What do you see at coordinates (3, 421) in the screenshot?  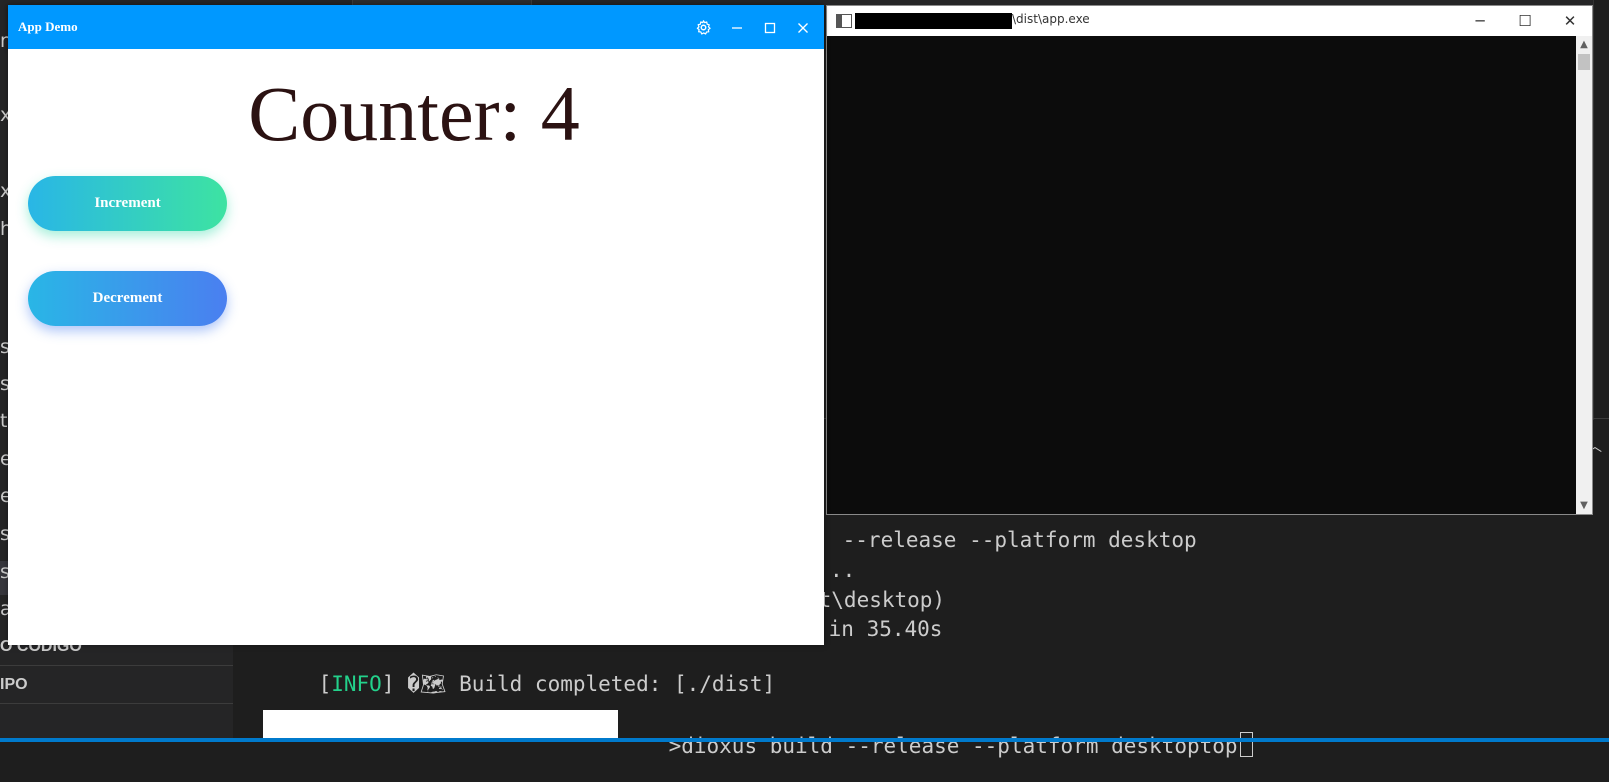 I see `sidebar-fragment: t` at bounding box center [3, 421].